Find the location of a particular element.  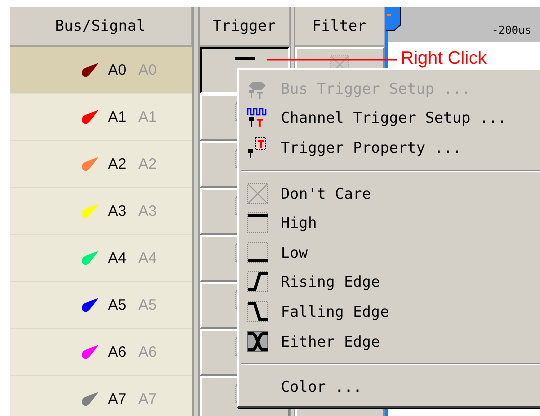

signal-alias: A3 is located at coordinates (147, 211).